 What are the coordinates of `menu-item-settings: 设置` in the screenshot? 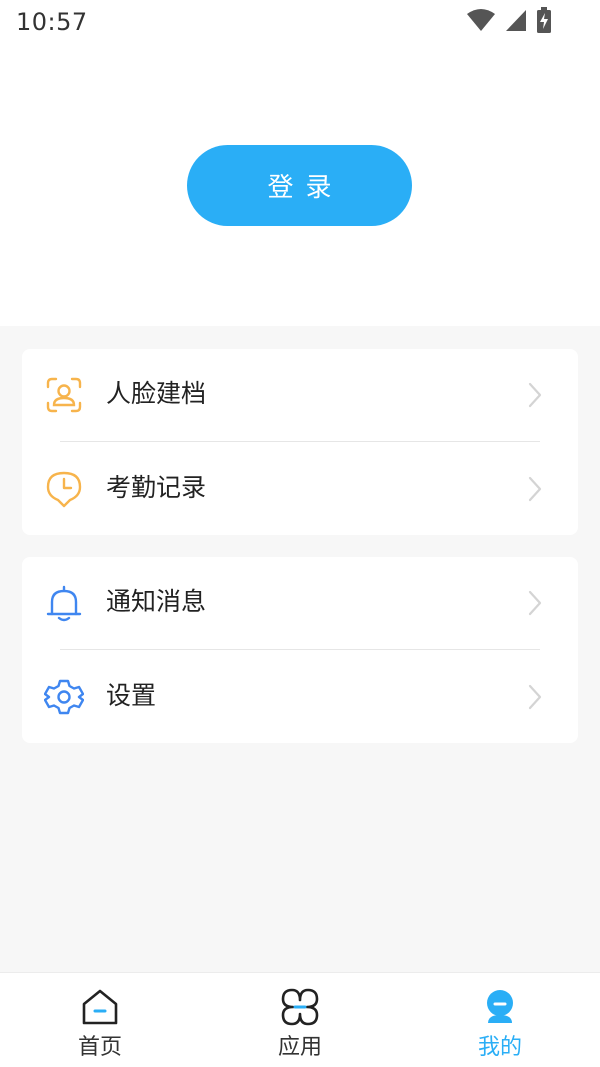 It's located at (300, 697).